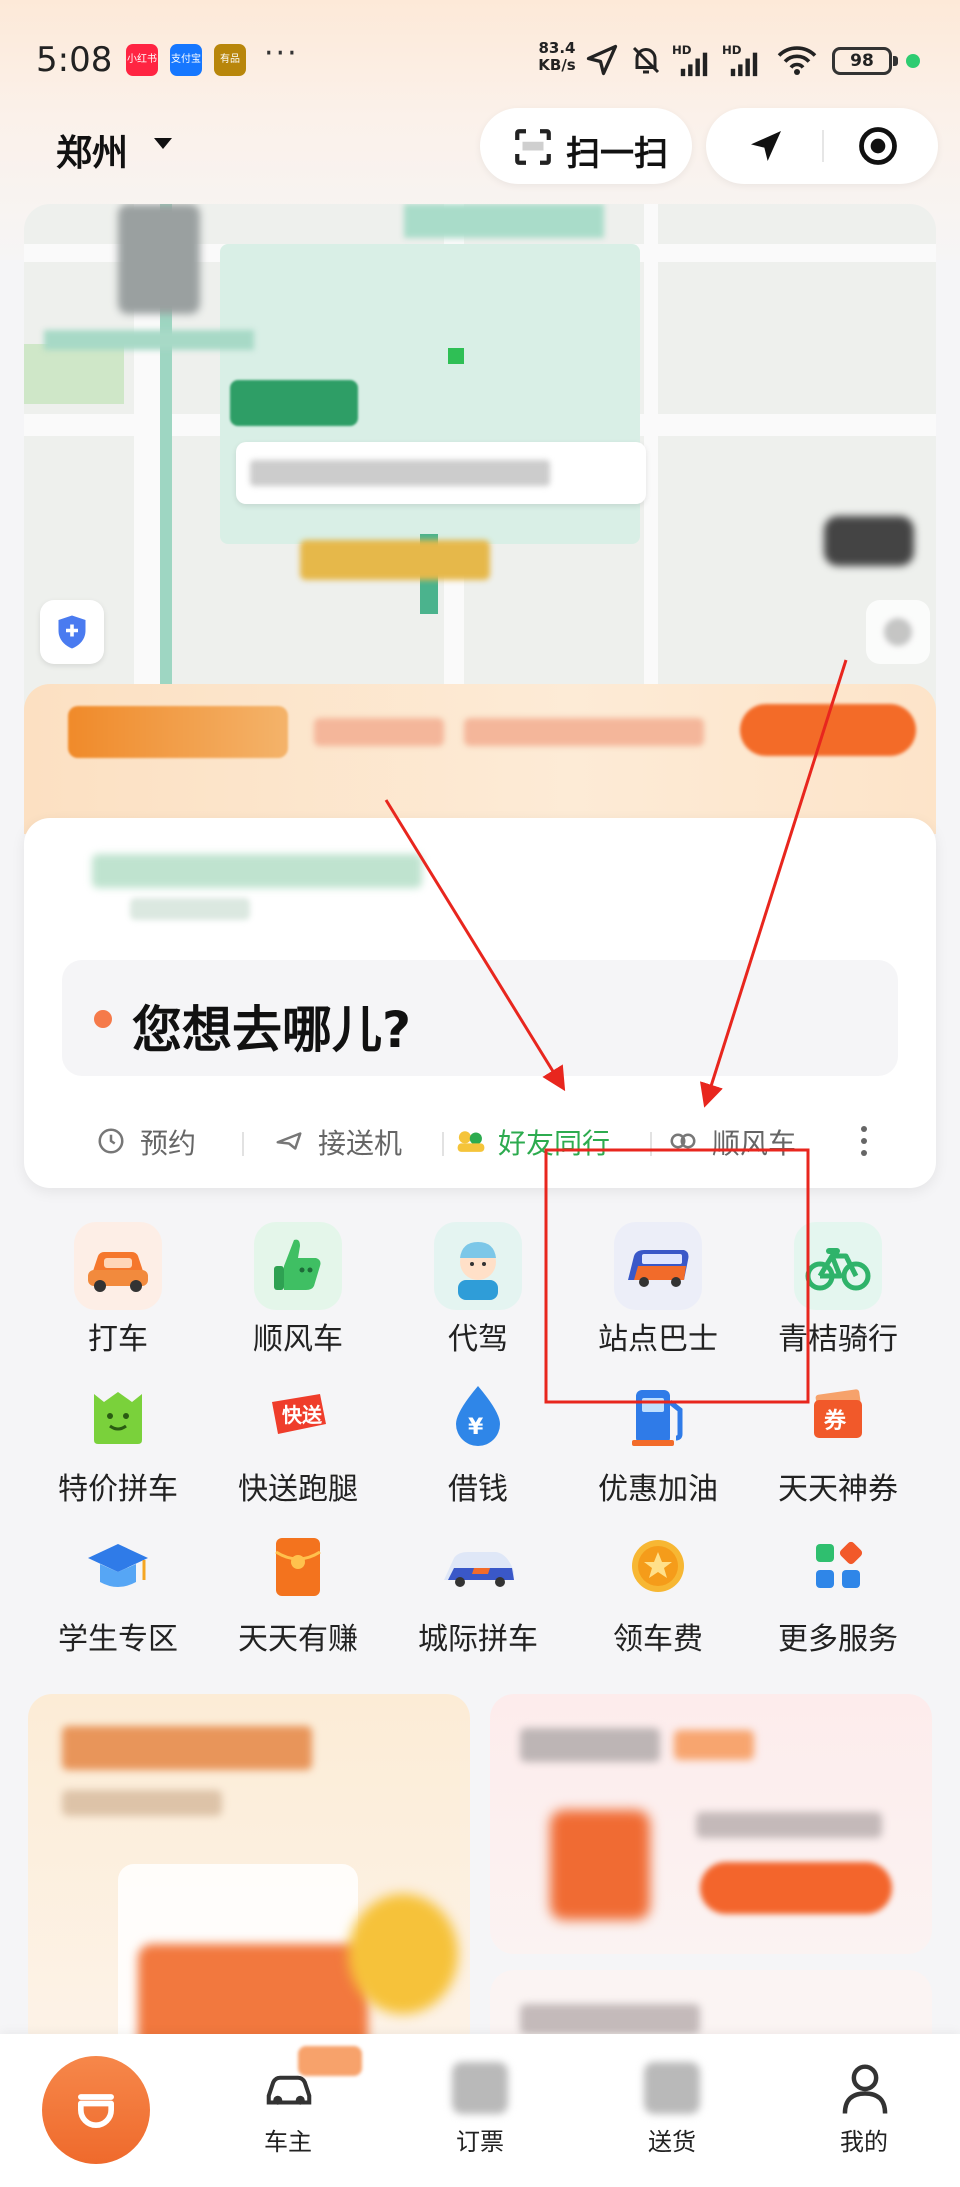 Image resolution: width=960 pixels, height=2187 pixels. I want to click on service-hitch: 顺风车, so click(298, 1292).